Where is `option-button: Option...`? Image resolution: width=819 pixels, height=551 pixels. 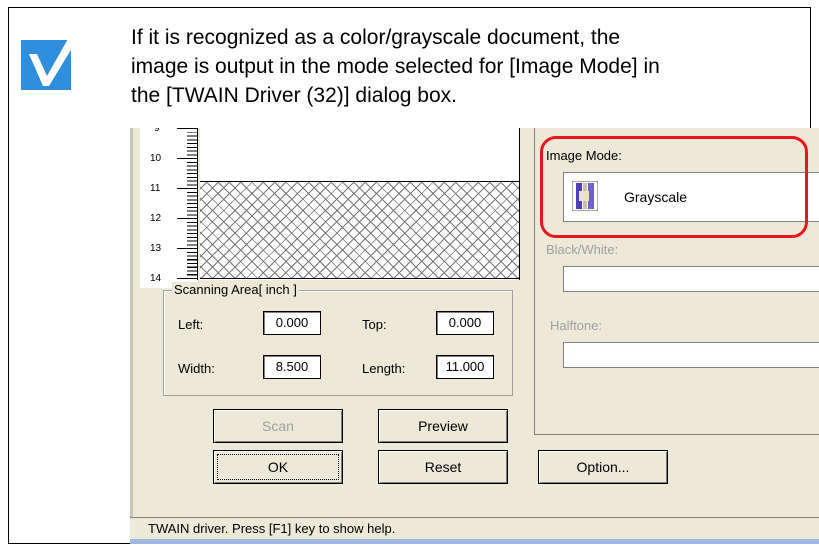
option-button: Option... is located at coordinates (603, 467).